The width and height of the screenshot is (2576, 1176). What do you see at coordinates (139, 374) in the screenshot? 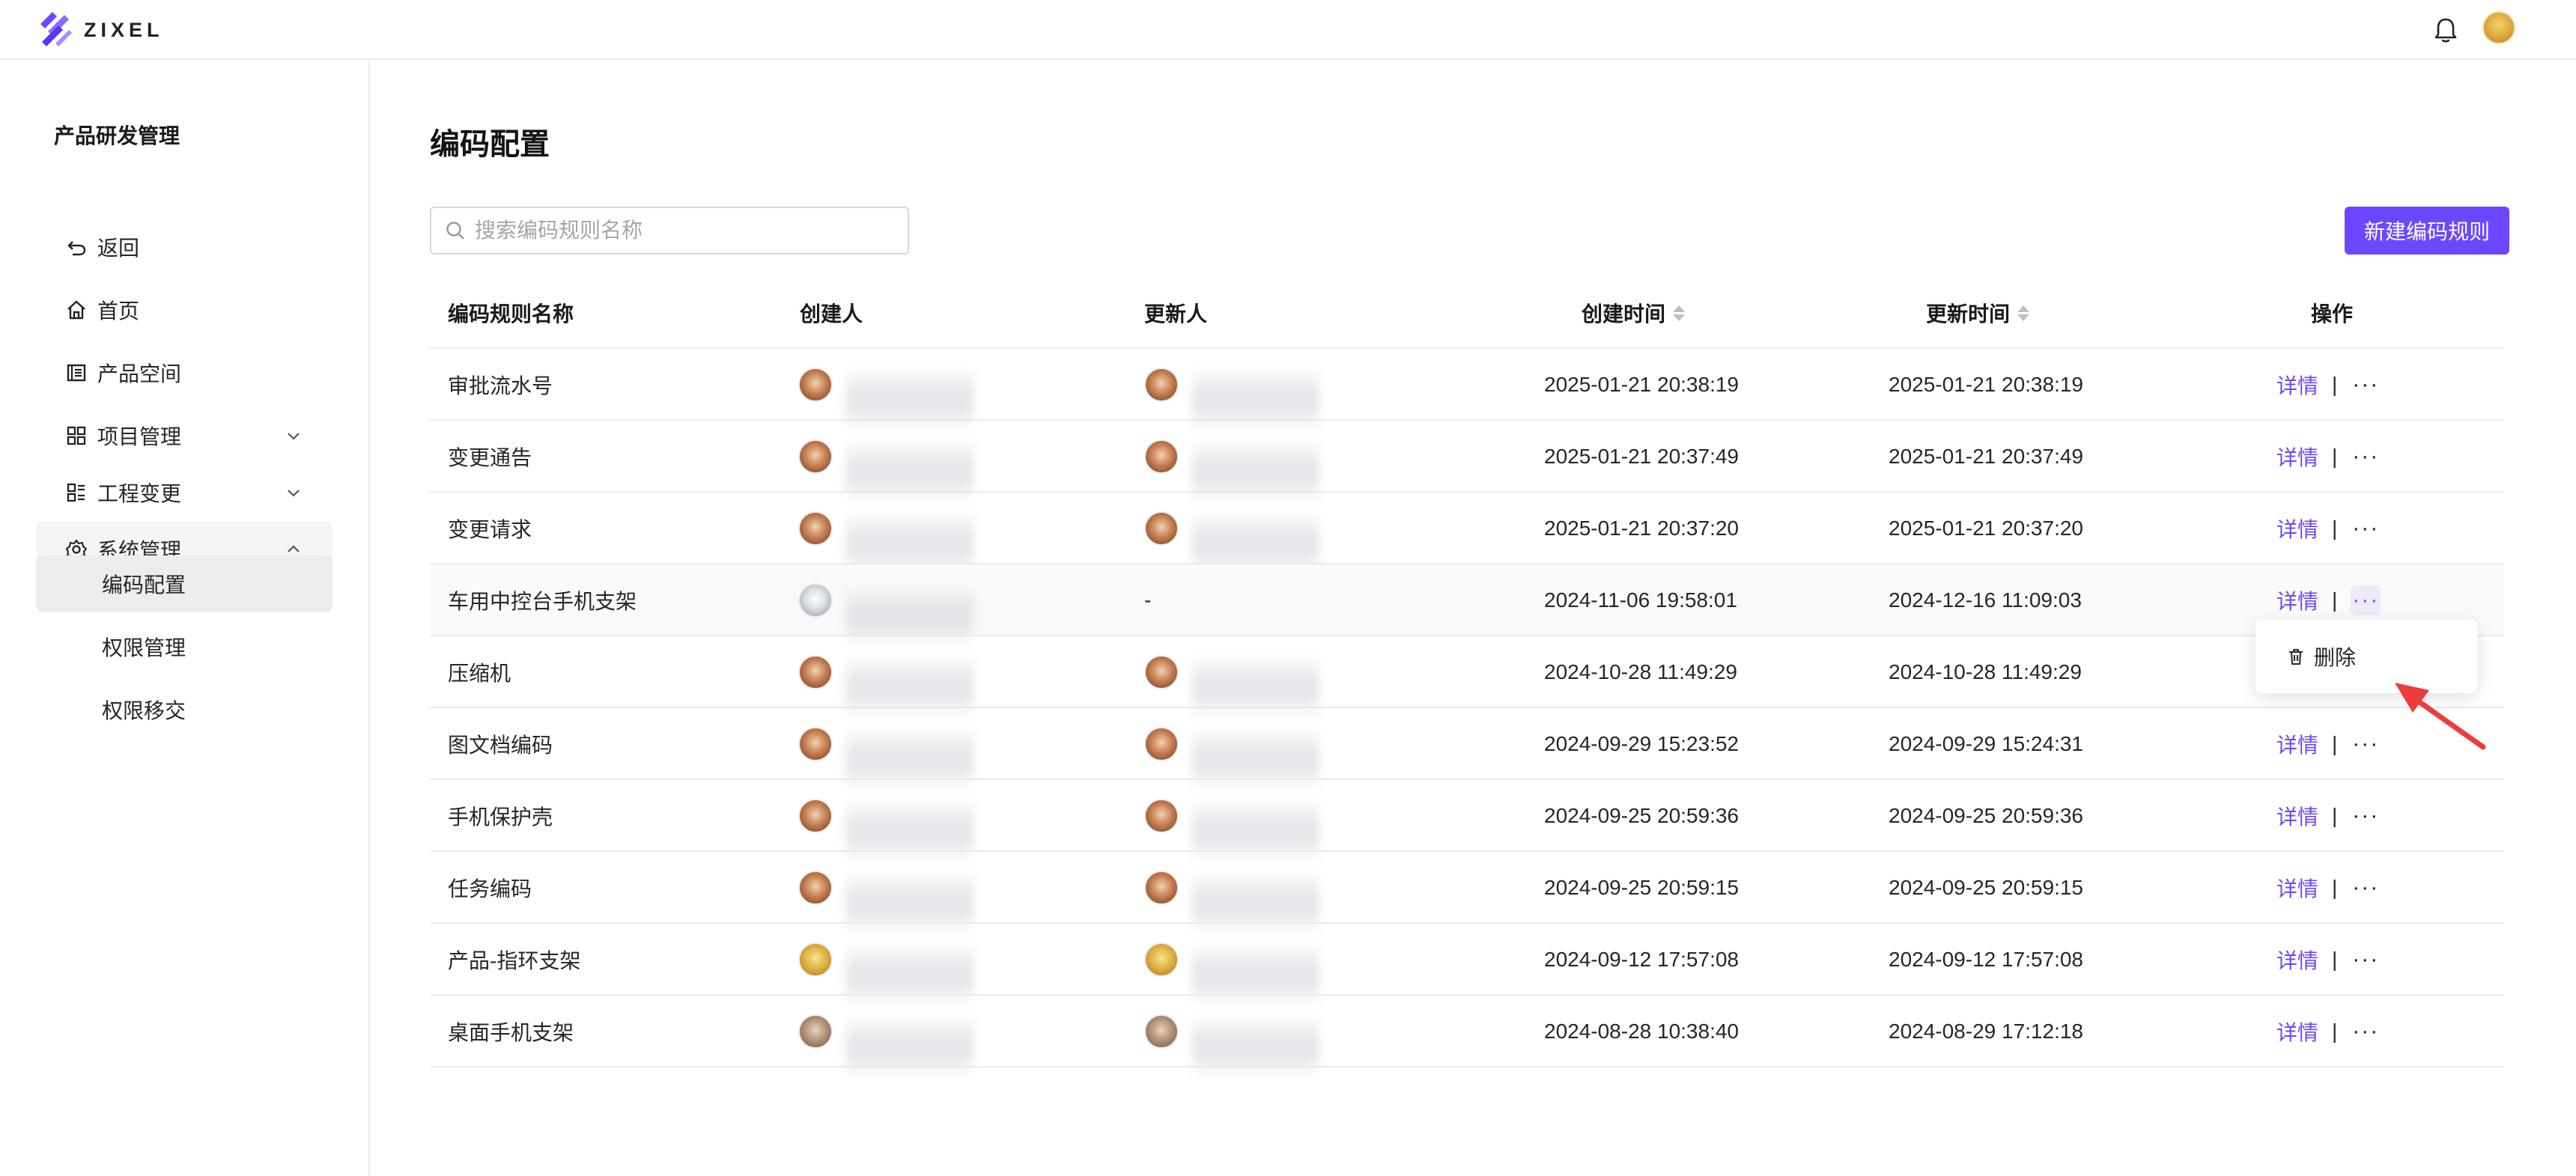
I see `sidebar-item-label: 产品空间` at bounding box center [139, 374].